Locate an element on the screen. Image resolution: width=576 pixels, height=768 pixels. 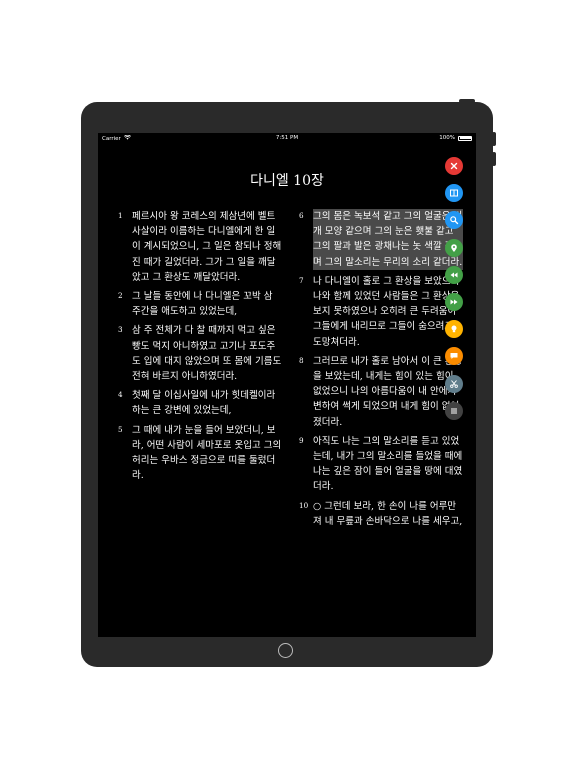
menu-icon is located at coordinates (454, 411).